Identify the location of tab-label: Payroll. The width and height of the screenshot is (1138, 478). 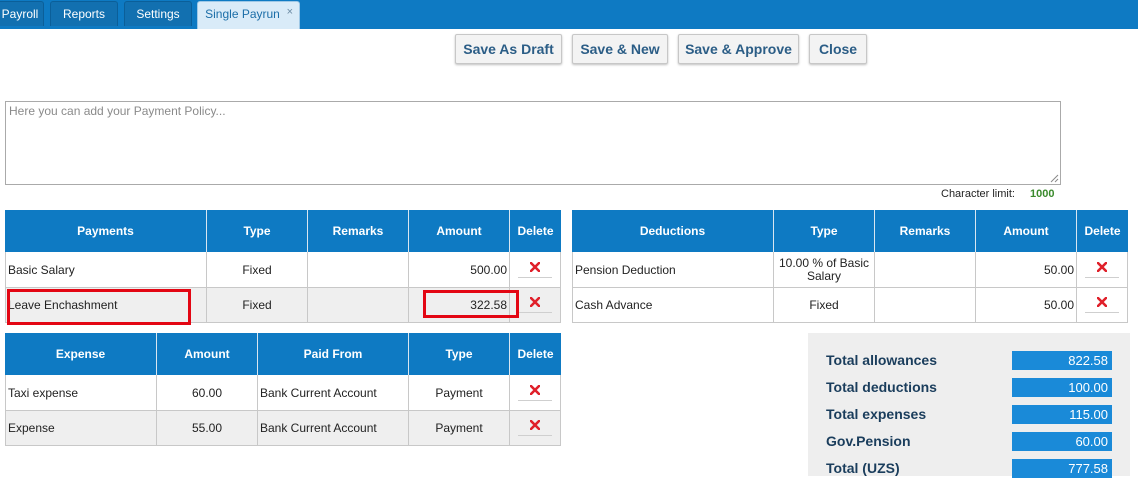
(20, 14).